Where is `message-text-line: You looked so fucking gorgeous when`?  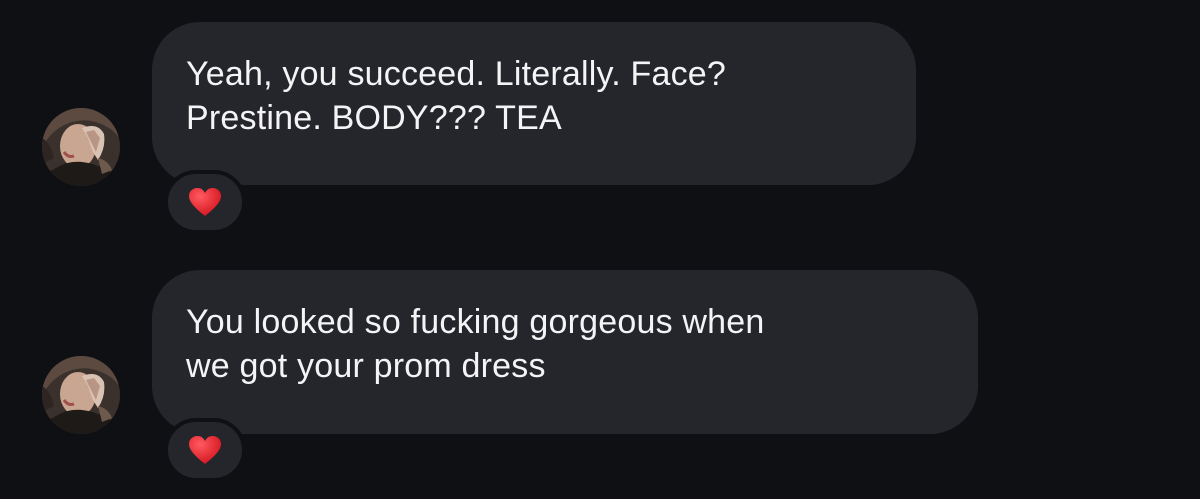 message-text-line: You looked so fucking gorgeous when is located at coordinates (475, 322).